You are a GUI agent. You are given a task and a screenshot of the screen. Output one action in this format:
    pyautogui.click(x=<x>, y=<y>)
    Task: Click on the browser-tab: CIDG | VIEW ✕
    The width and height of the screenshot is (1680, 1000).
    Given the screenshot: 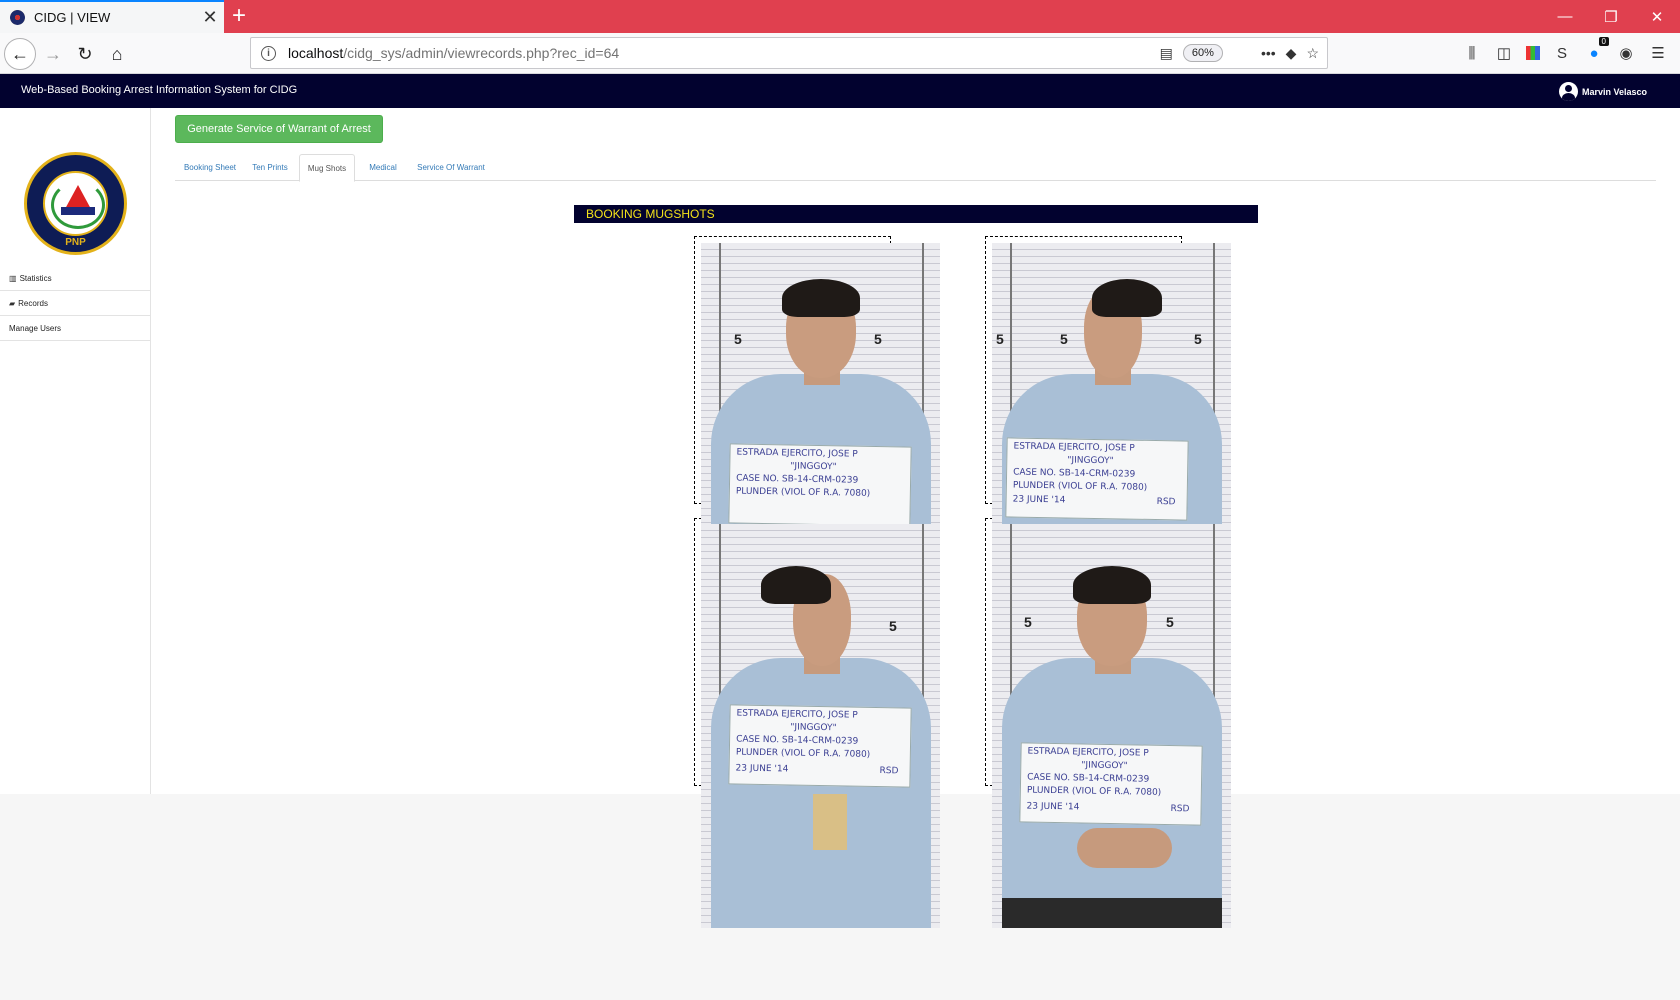 What is the action you would take?
    pyautogui.click(x=112, y=16)
    